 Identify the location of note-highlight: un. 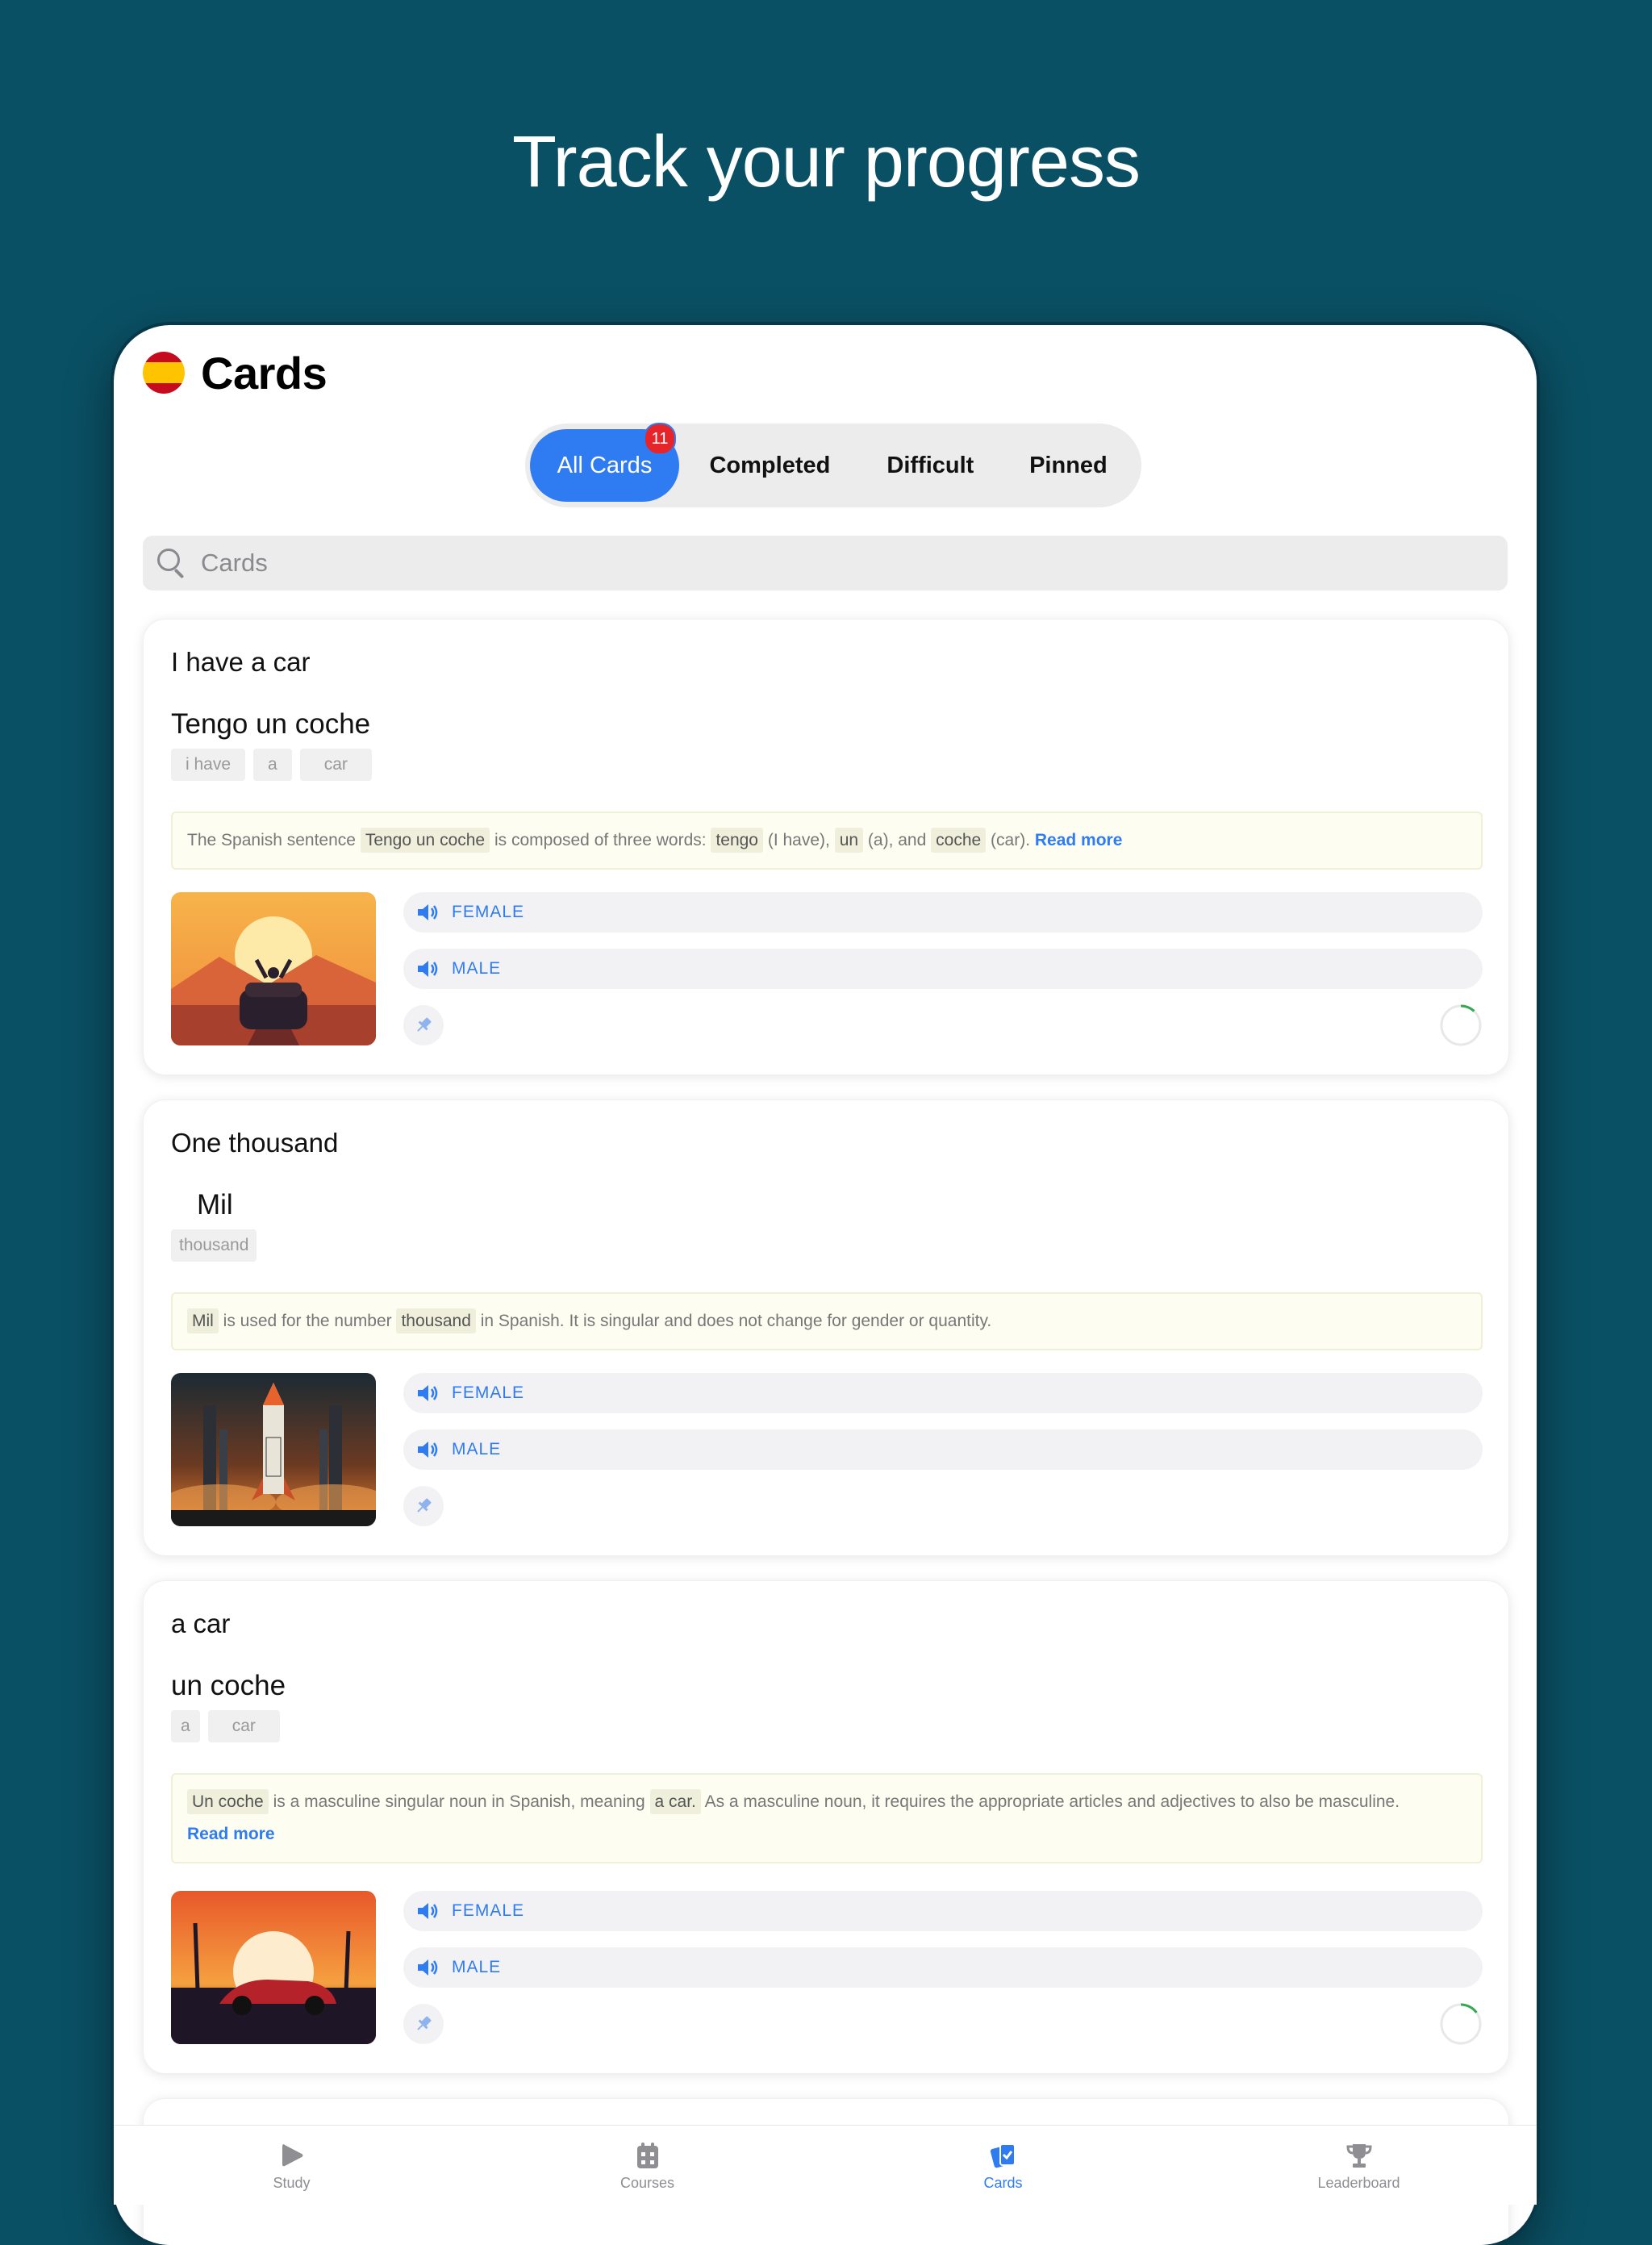
(849, 840).